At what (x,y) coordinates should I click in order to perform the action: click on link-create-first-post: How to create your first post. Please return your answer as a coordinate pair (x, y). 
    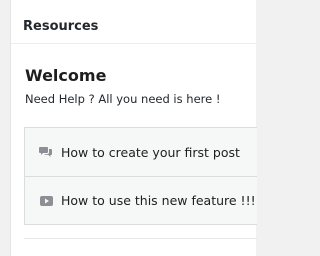
    Looking at the image, I should click on (141, 152).